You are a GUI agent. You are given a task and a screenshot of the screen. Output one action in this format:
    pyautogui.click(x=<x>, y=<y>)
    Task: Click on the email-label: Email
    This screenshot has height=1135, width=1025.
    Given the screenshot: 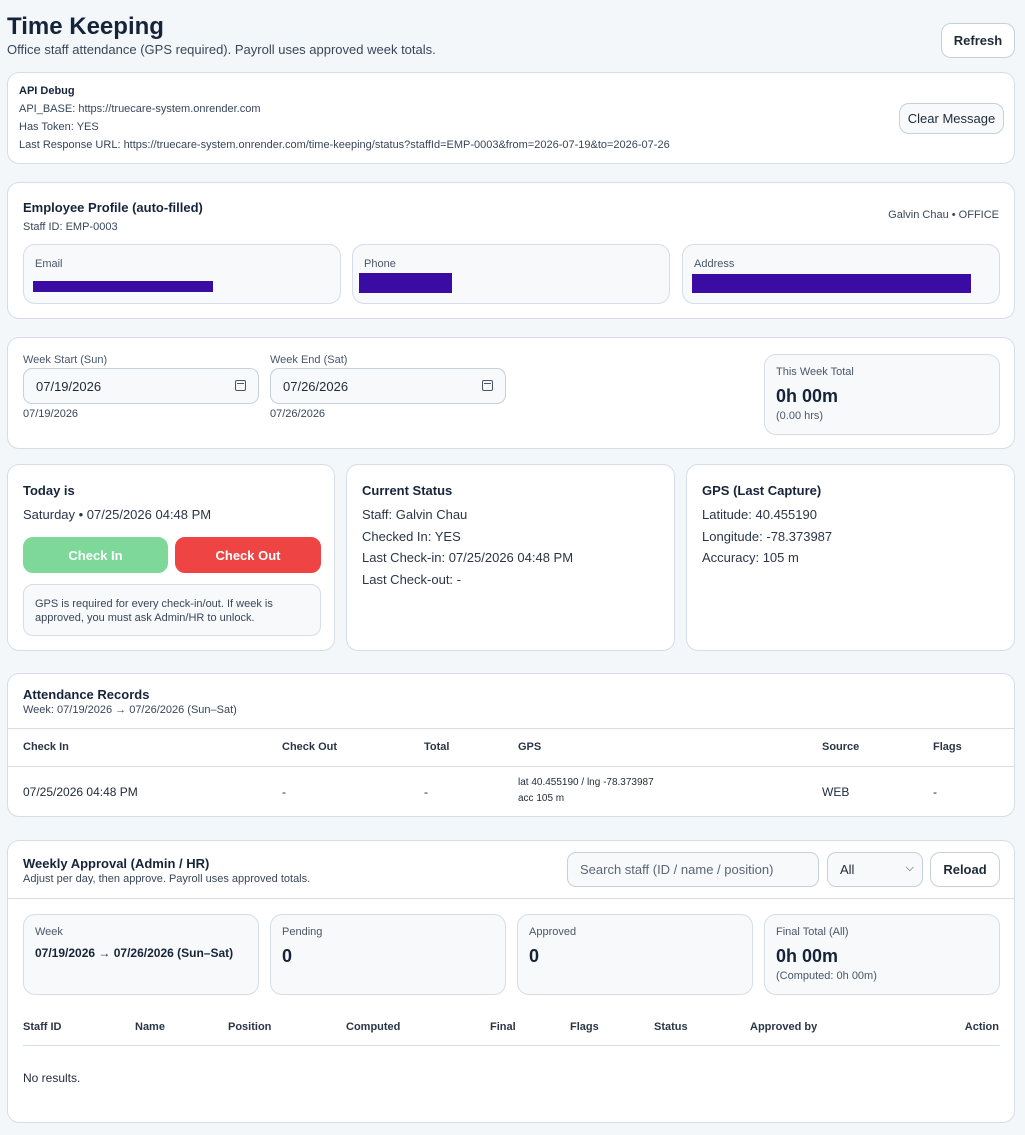 What is the action you would take?
    pyautogui.click(x=49, y=264)
    